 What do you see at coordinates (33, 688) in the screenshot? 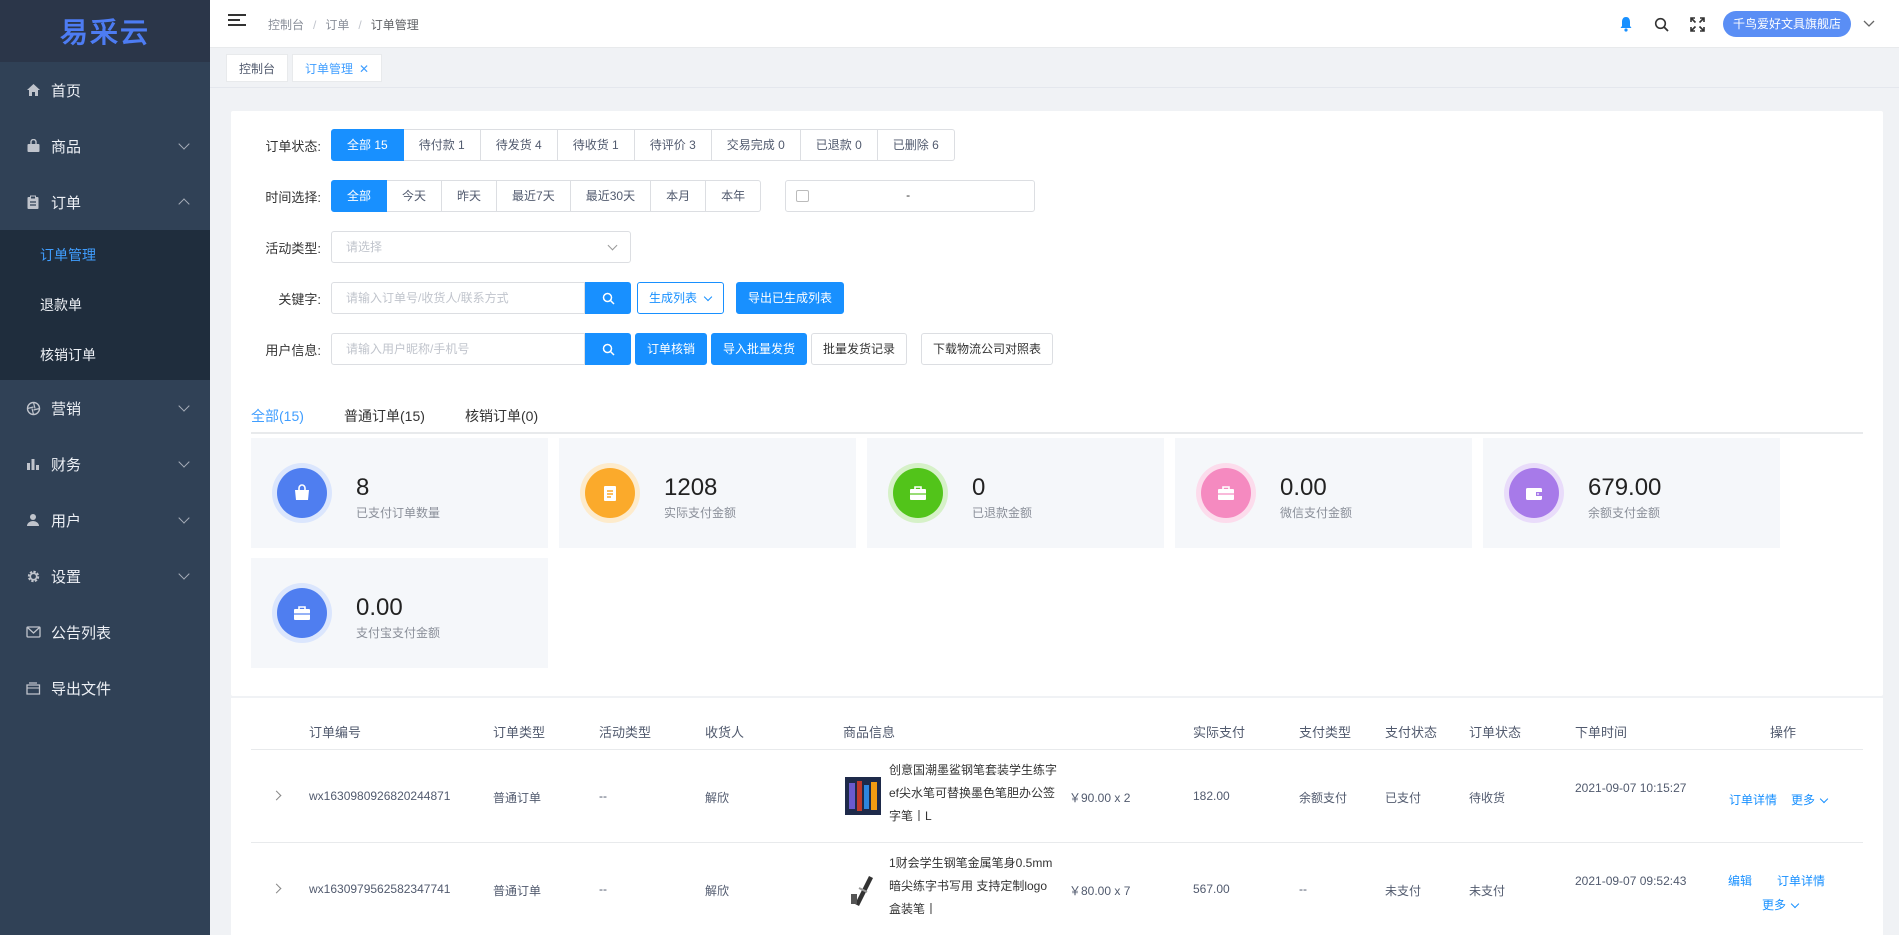
I see `folder-icon` at bounding box center [33, 688].